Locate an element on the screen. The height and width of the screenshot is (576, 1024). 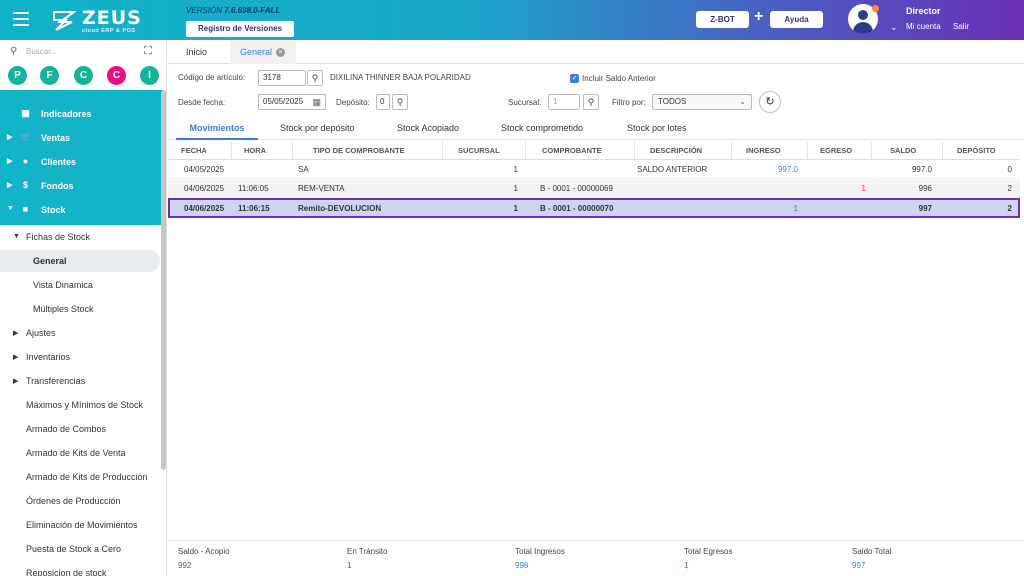
tab-movimientos: Movimientos is located at coordinates (217, 129).